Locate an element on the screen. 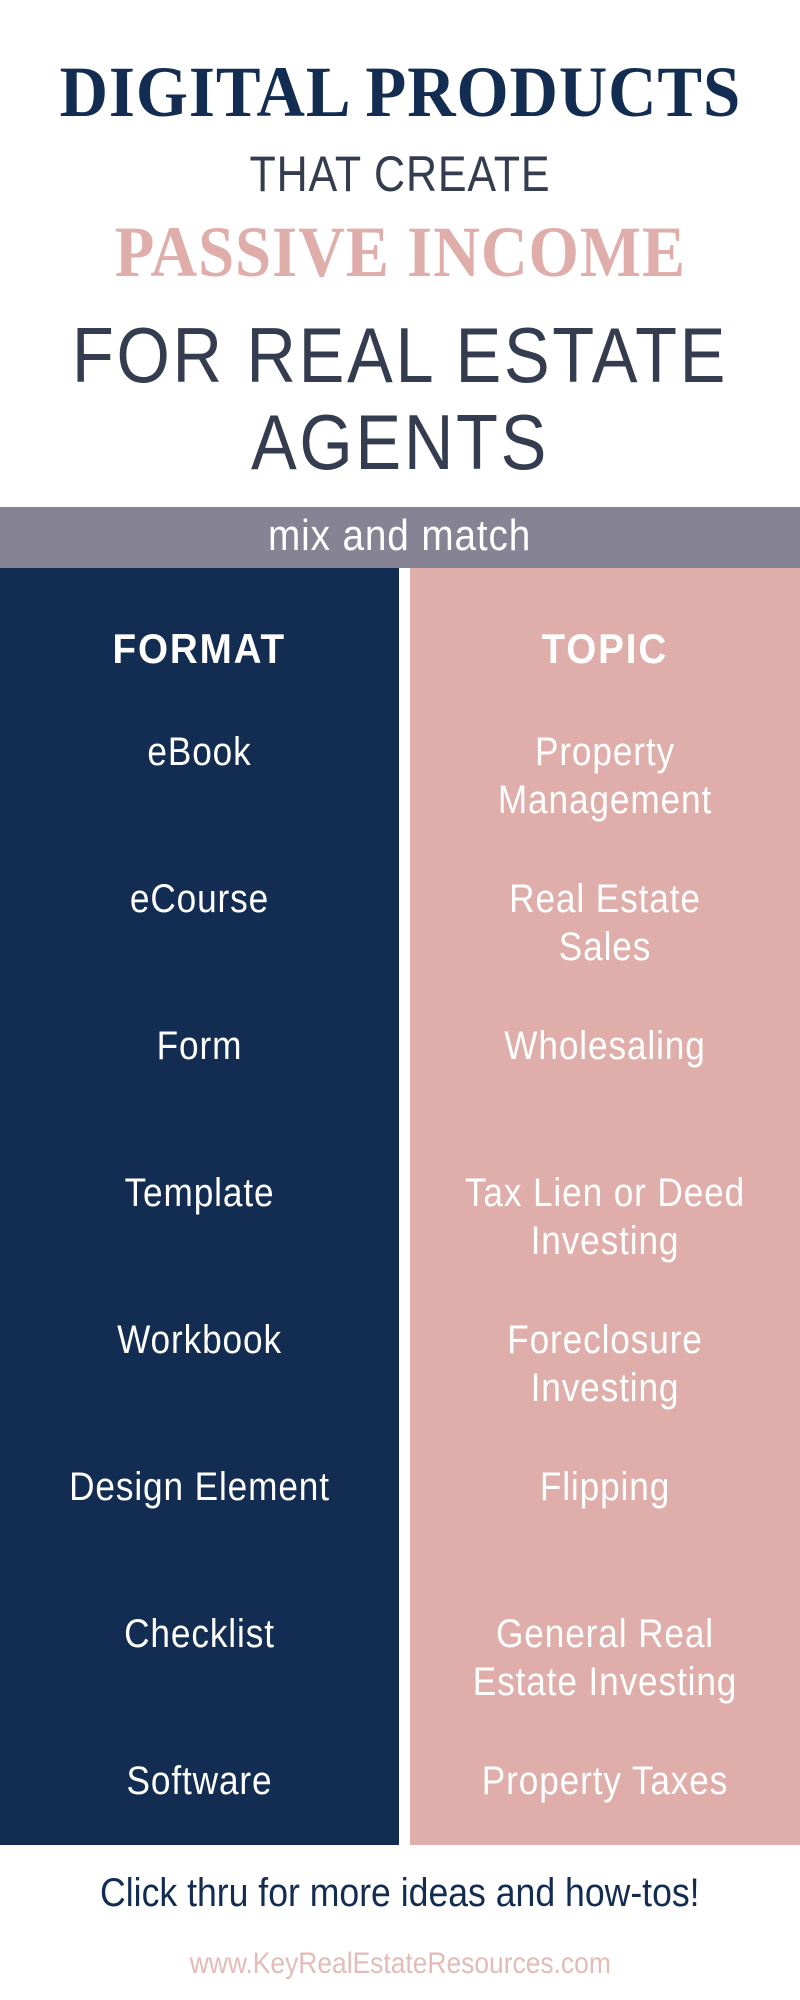 The width and height of the screenshot is (800, 2000). topic-item-text: Sales is located at coordinates (605, 947).